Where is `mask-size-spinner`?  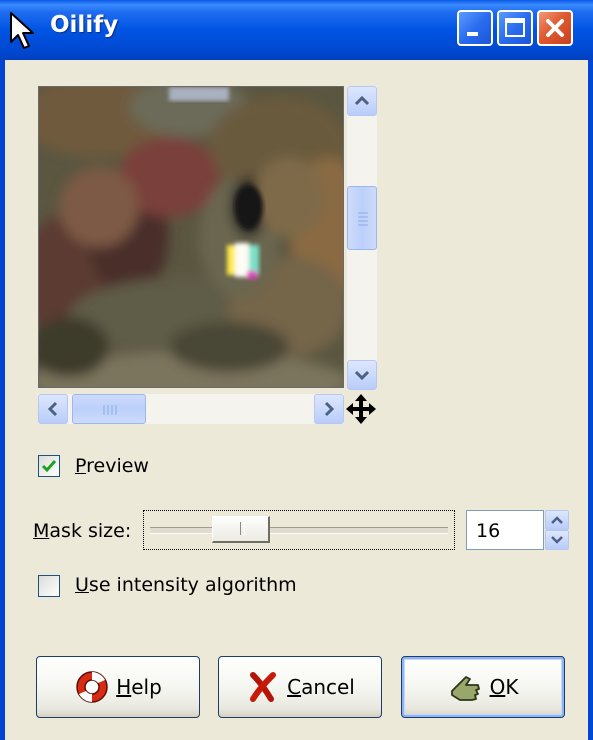 mask-size-spinner is located at coordinates (557, 530).